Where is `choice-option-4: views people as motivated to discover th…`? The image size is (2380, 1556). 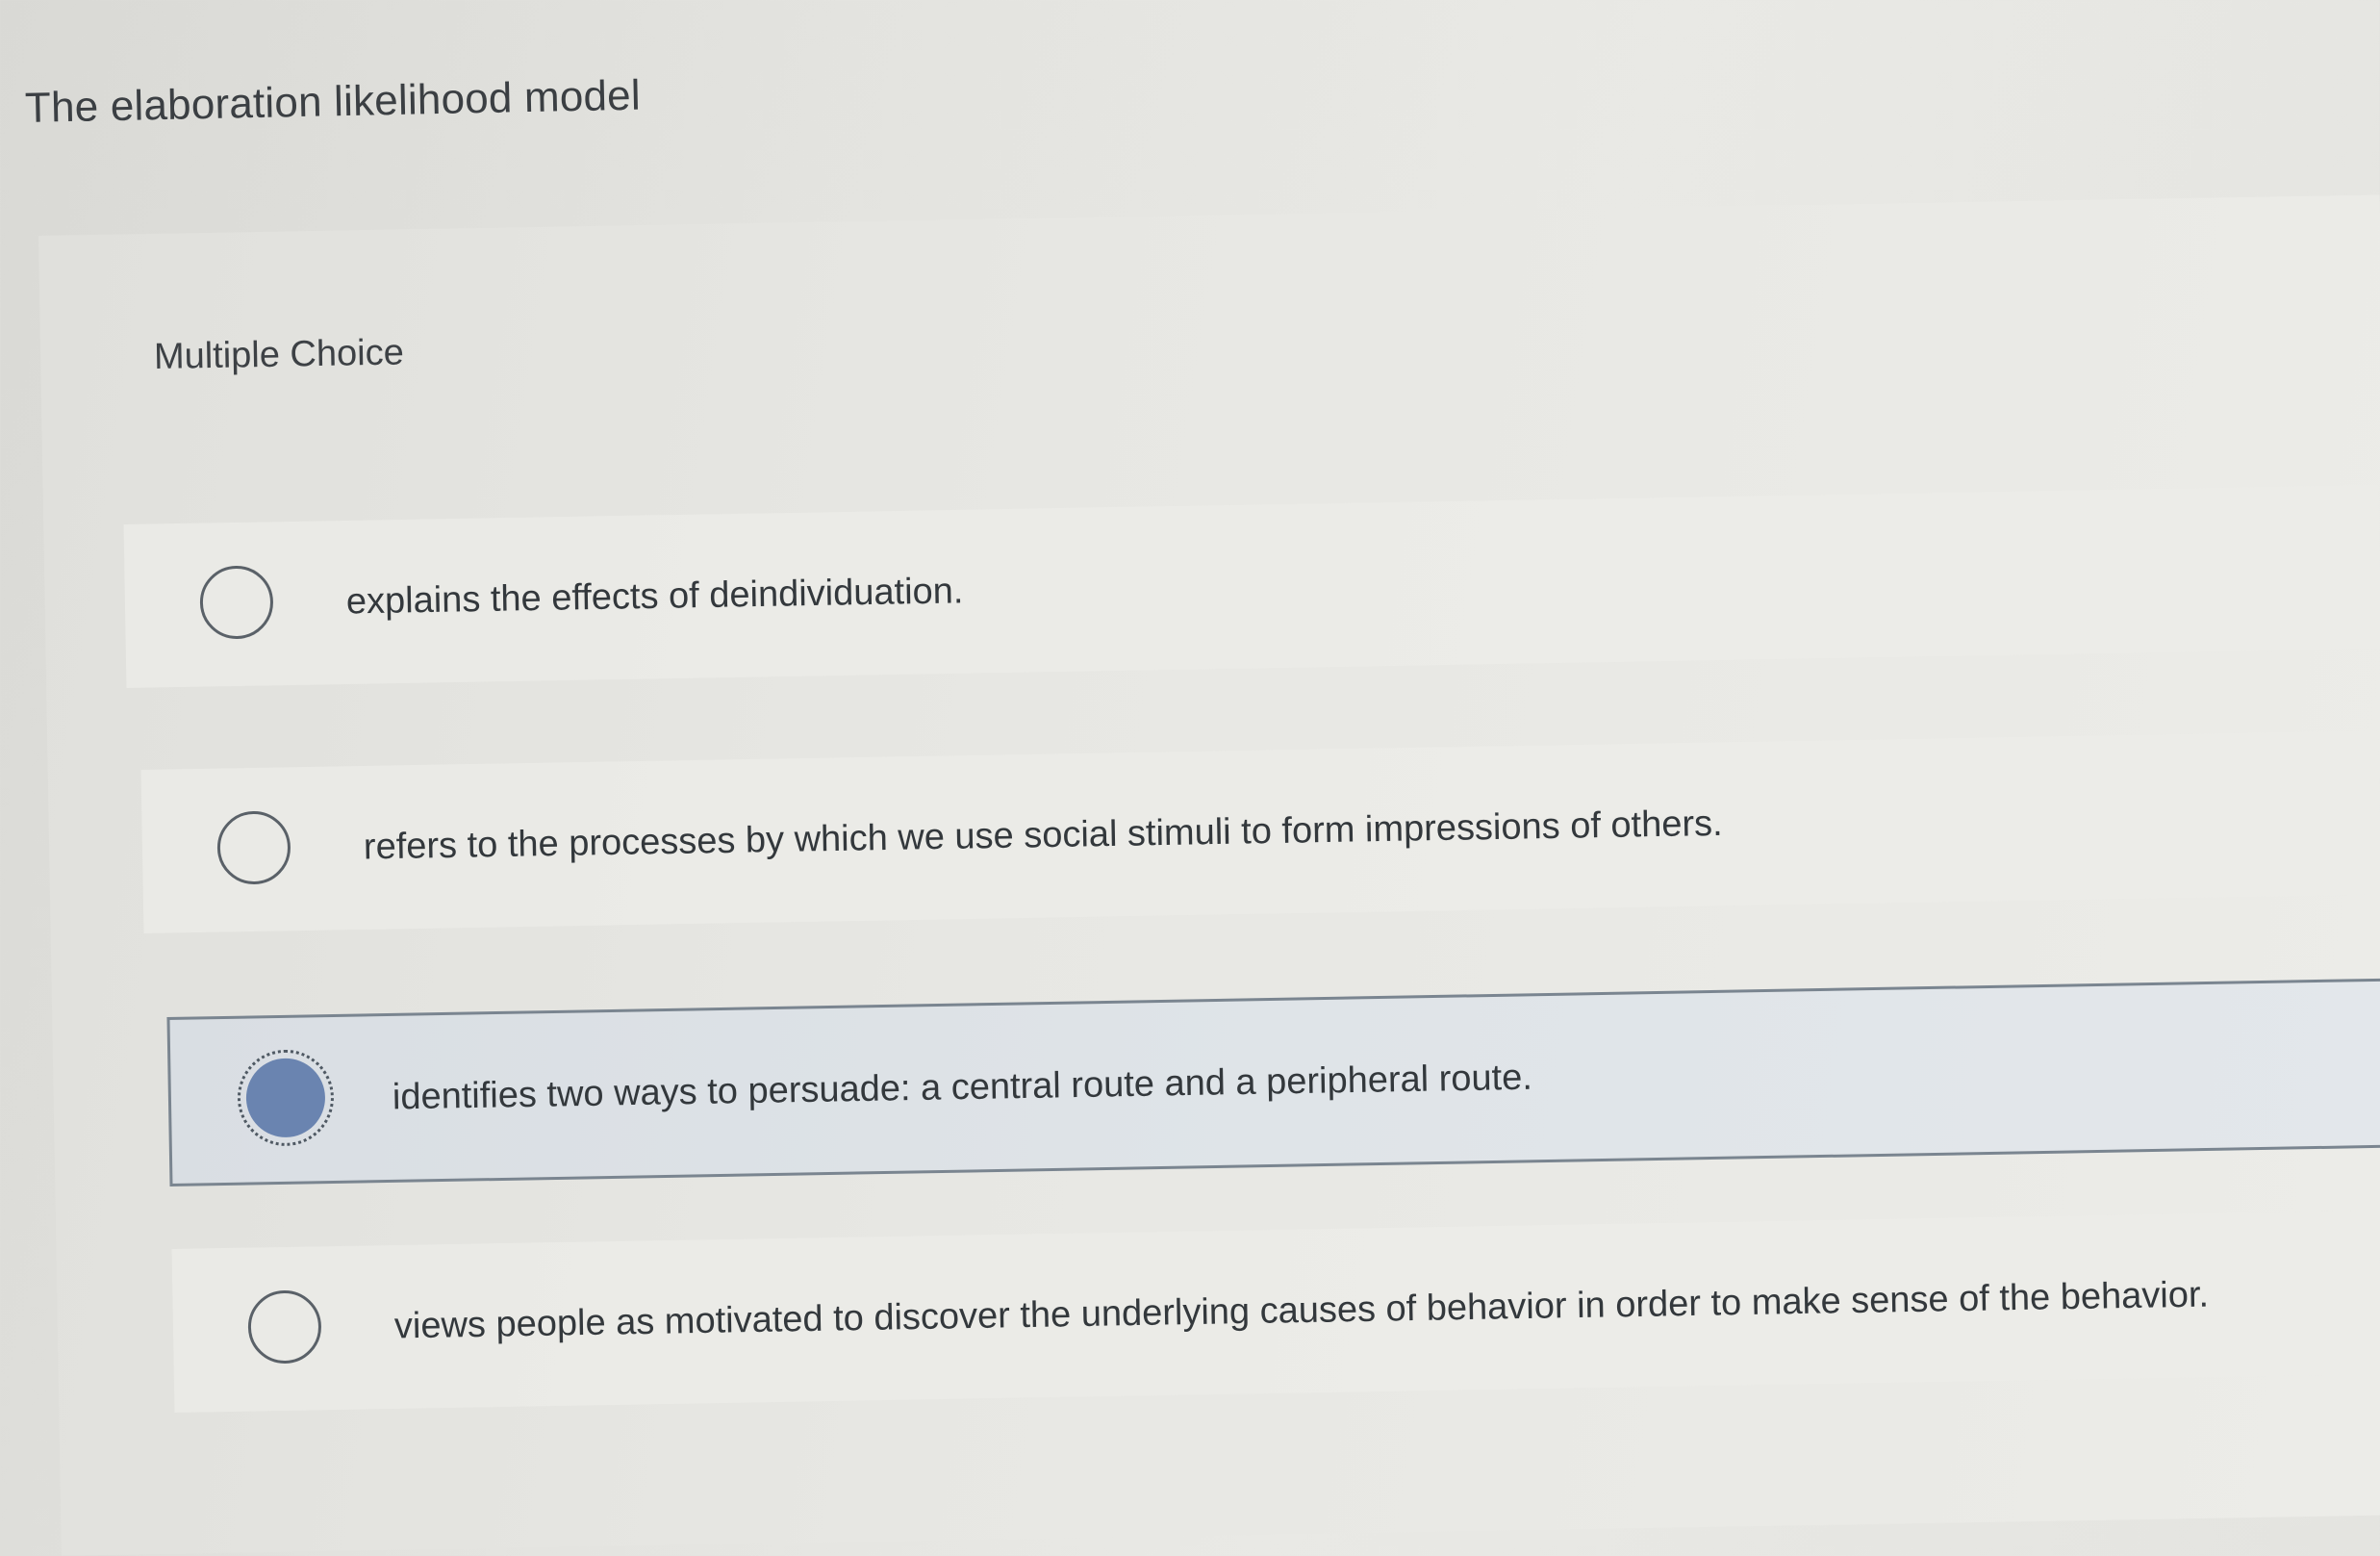
choice-option-4: views people as motivated to discover th… is located at coordinates (1276, 1311).